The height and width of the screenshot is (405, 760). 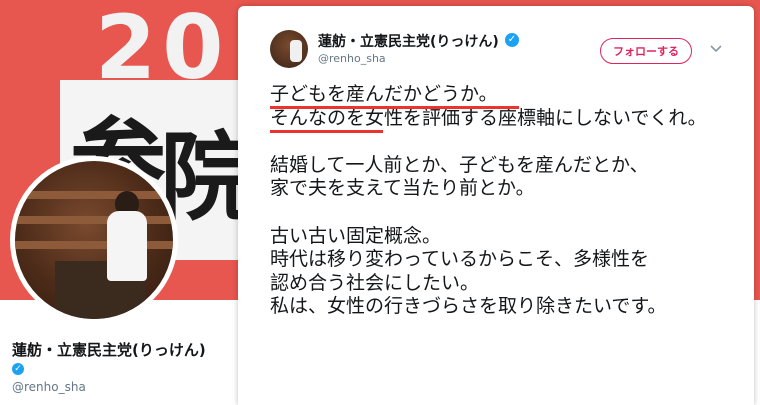 I want to click on follow-button: フォローする, so click(x=646, y=51).